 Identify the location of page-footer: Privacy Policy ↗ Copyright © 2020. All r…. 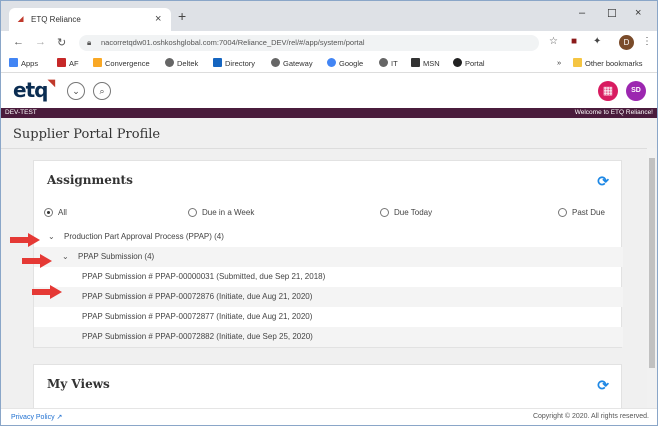
(329, 416).